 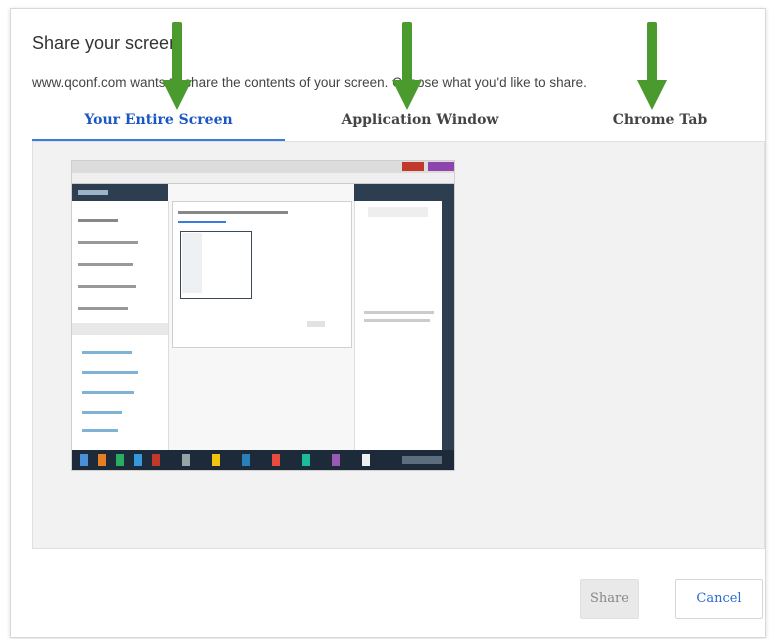 What do you see at coordinates (609, 599) in the screenshot?
I see `share-button: Share` at bounding box center [609, 599].